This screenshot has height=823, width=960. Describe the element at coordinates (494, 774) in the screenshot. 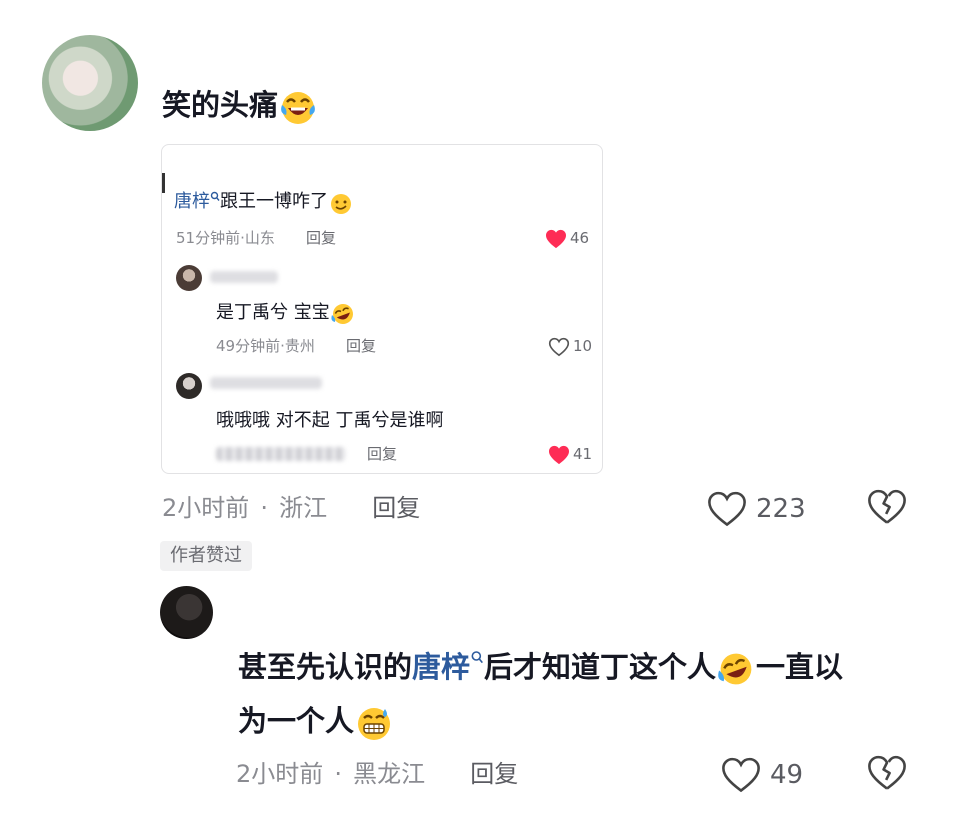

I see `comment2-reply-button: 回复` at that location.